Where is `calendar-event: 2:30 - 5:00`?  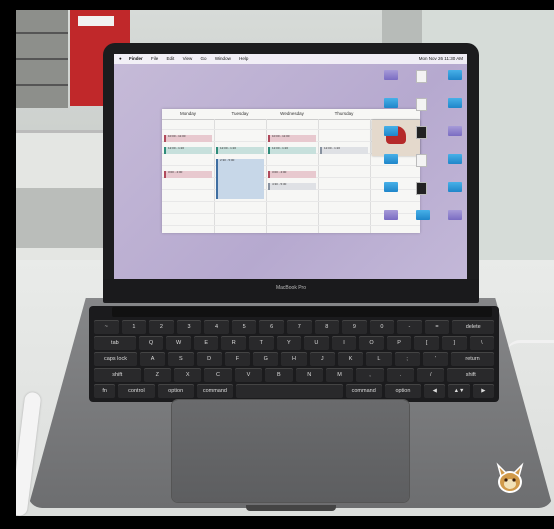 calendar-event: 2:30 - 5:00 is located at coordinates (240, 179).